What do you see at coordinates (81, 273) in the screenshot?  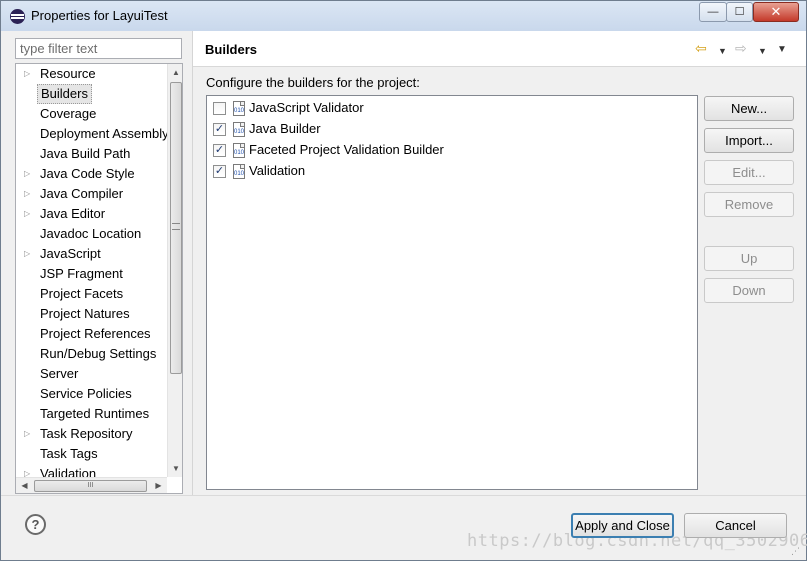 I see `tree-item-label: JSP Fragment` at bounding box center [81, 273].